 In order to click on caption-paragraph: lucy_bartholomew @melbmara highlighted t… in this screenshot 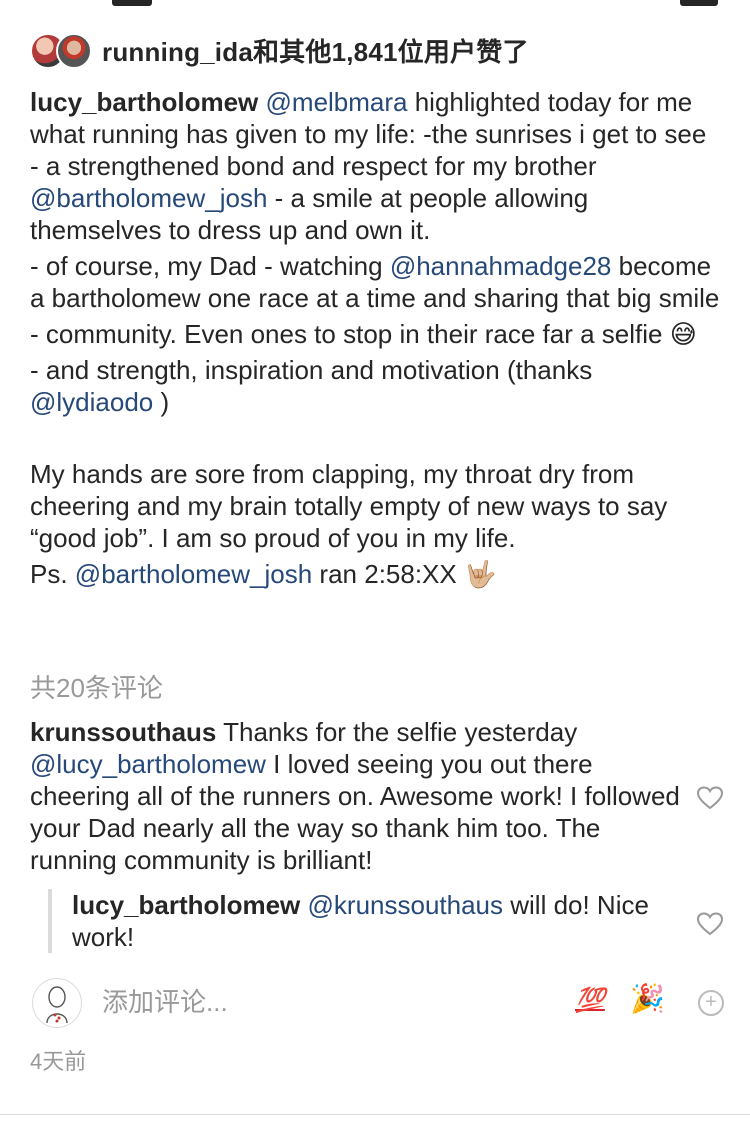, I will do `click(376, 166)`.